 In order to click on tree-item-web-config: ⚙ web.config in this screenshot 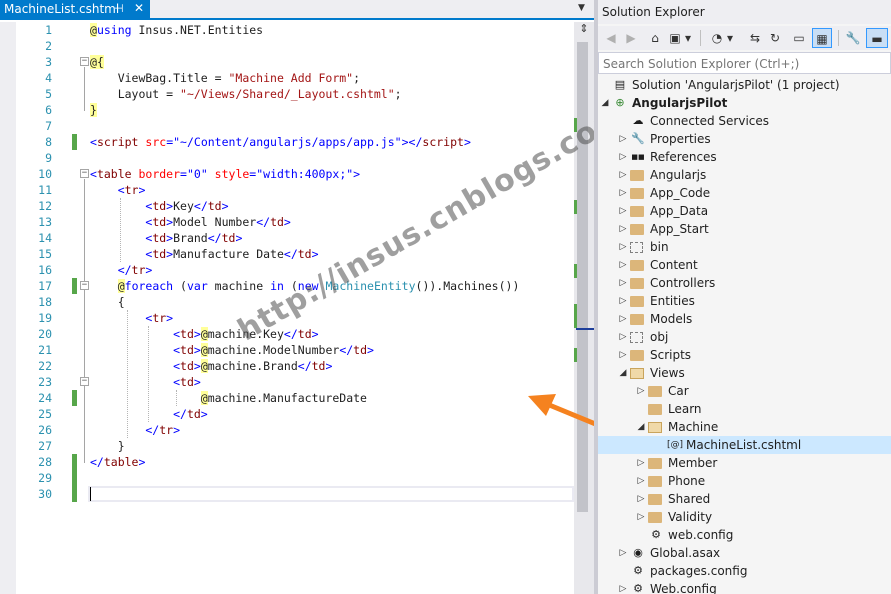, I will do `click(744, 535)`.